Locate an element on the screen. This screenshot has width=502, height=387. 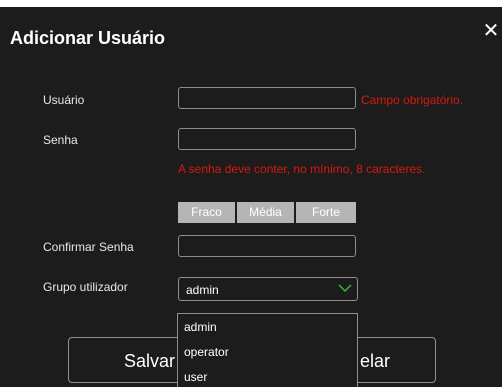
save-button: Salvar is located at coordinates (130, 360).